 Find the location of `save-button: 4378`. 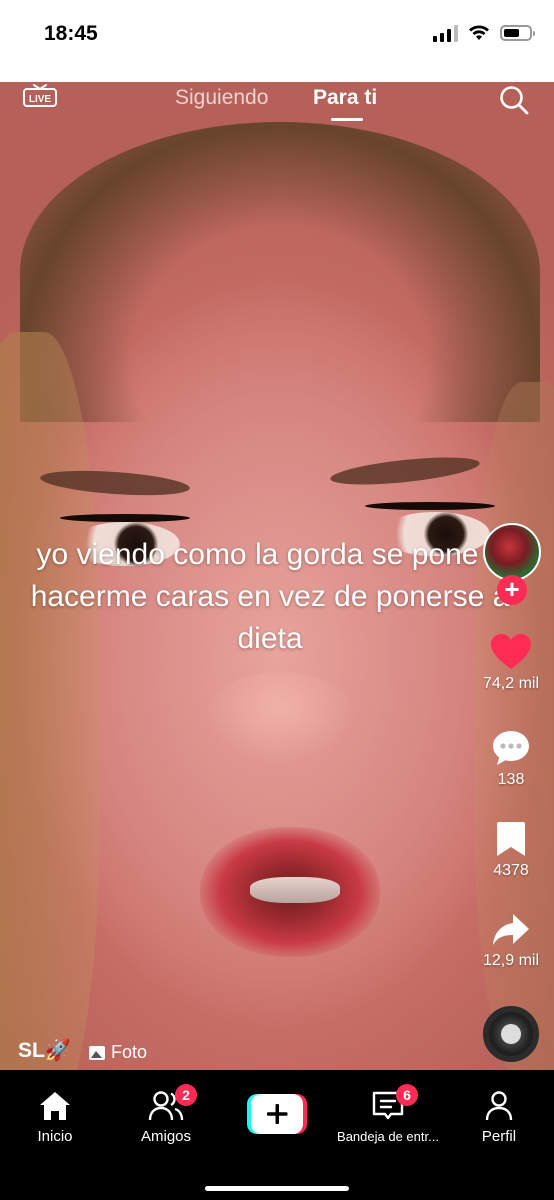

save-button: 4378 is located at coordinates (511, 850).